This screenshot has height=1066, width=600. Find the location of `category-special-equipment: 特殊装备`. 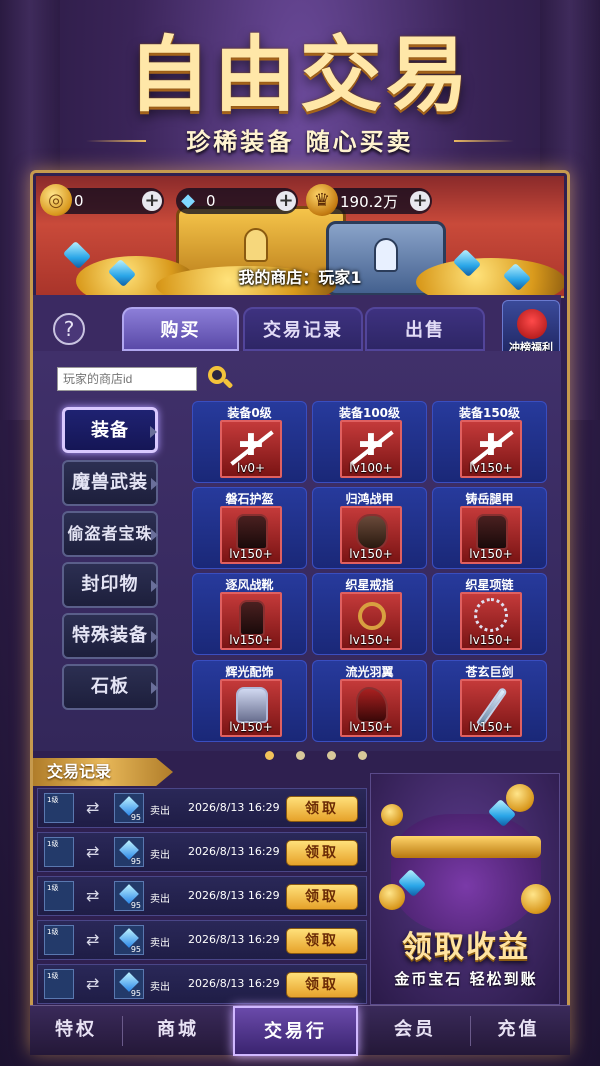

category-special-equipment: 特殊装备 is located at coordinates (110, 636).